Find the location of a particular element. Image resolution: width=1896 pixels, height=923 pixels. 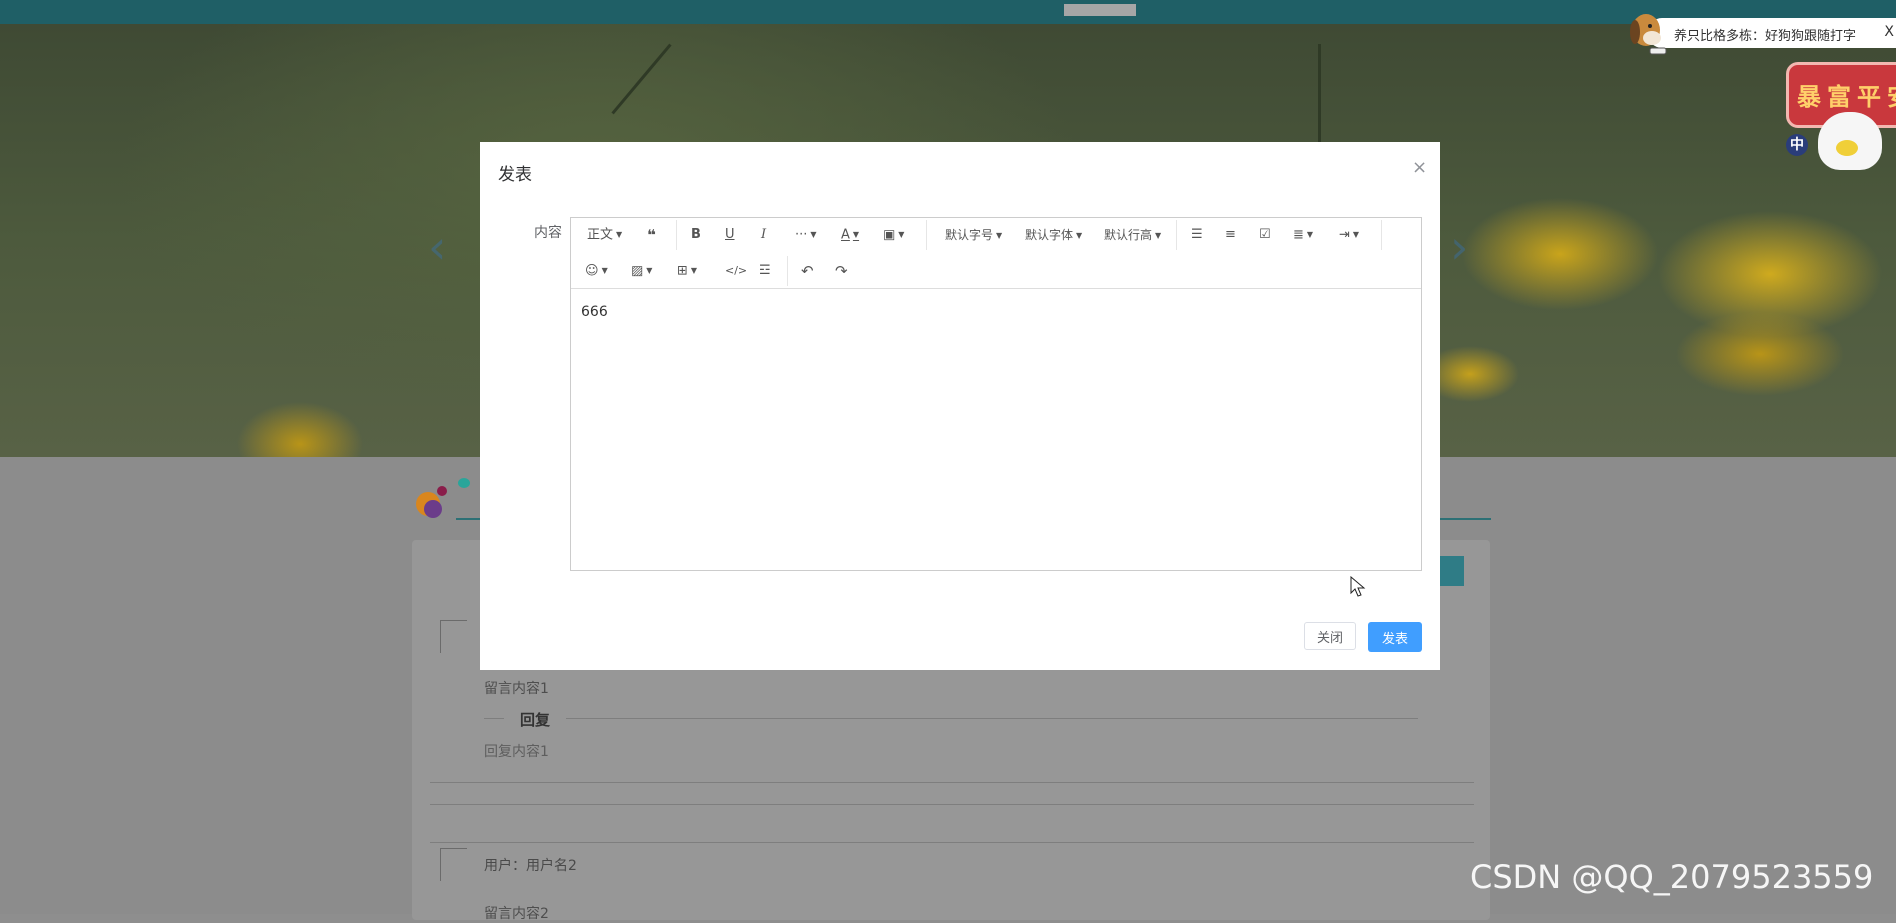

numbered-list-icon: ≡ is located at coordinates (1230, 235).